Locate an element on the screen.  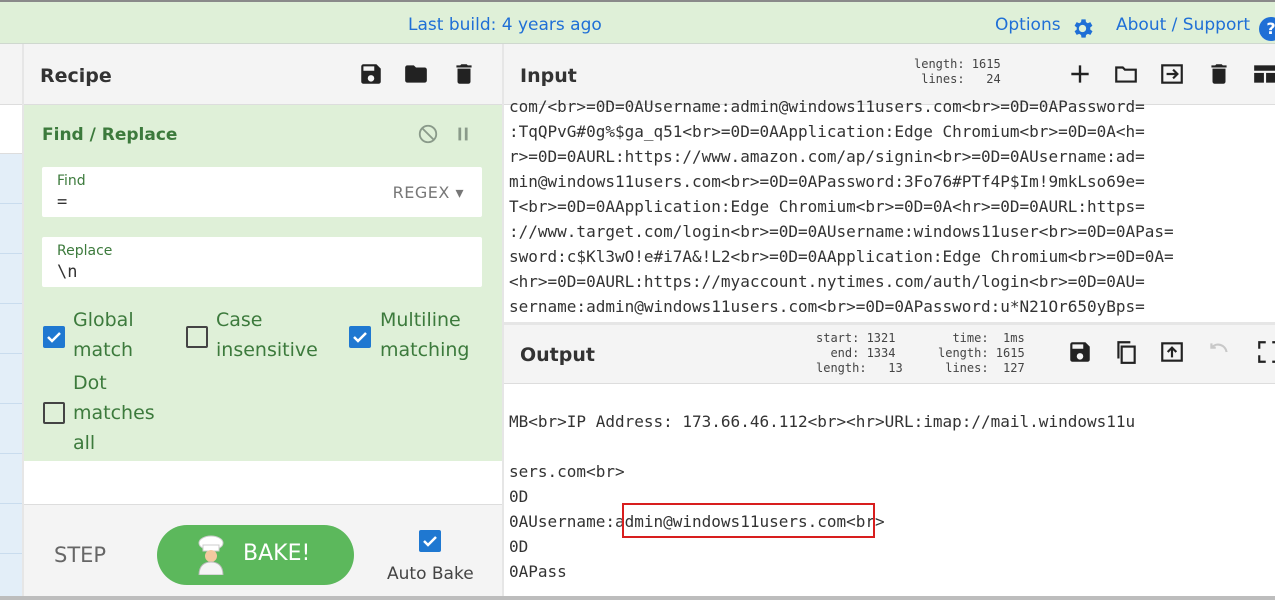
recipe-title: Recipe is located at coordinates (76, 76).